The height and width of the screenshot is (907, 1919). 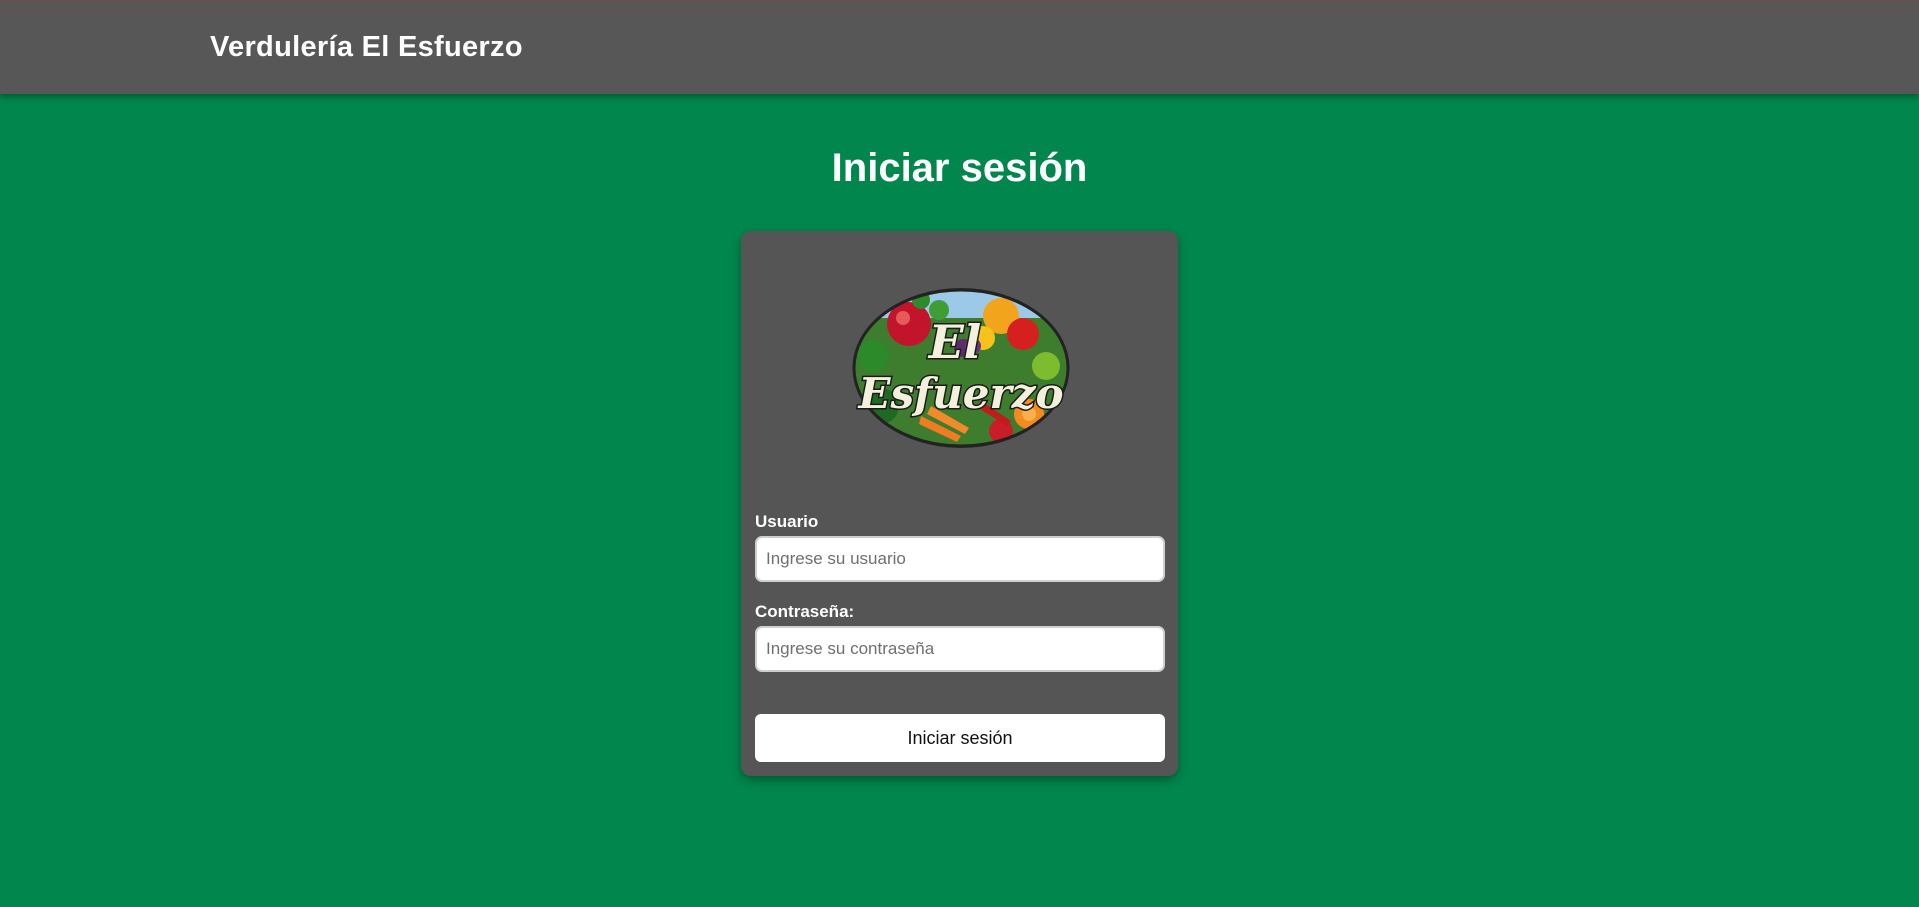 What do you see at coordinates (960, 649) in the screenshot?
I see `password-input` at bounding box center [960, 649].